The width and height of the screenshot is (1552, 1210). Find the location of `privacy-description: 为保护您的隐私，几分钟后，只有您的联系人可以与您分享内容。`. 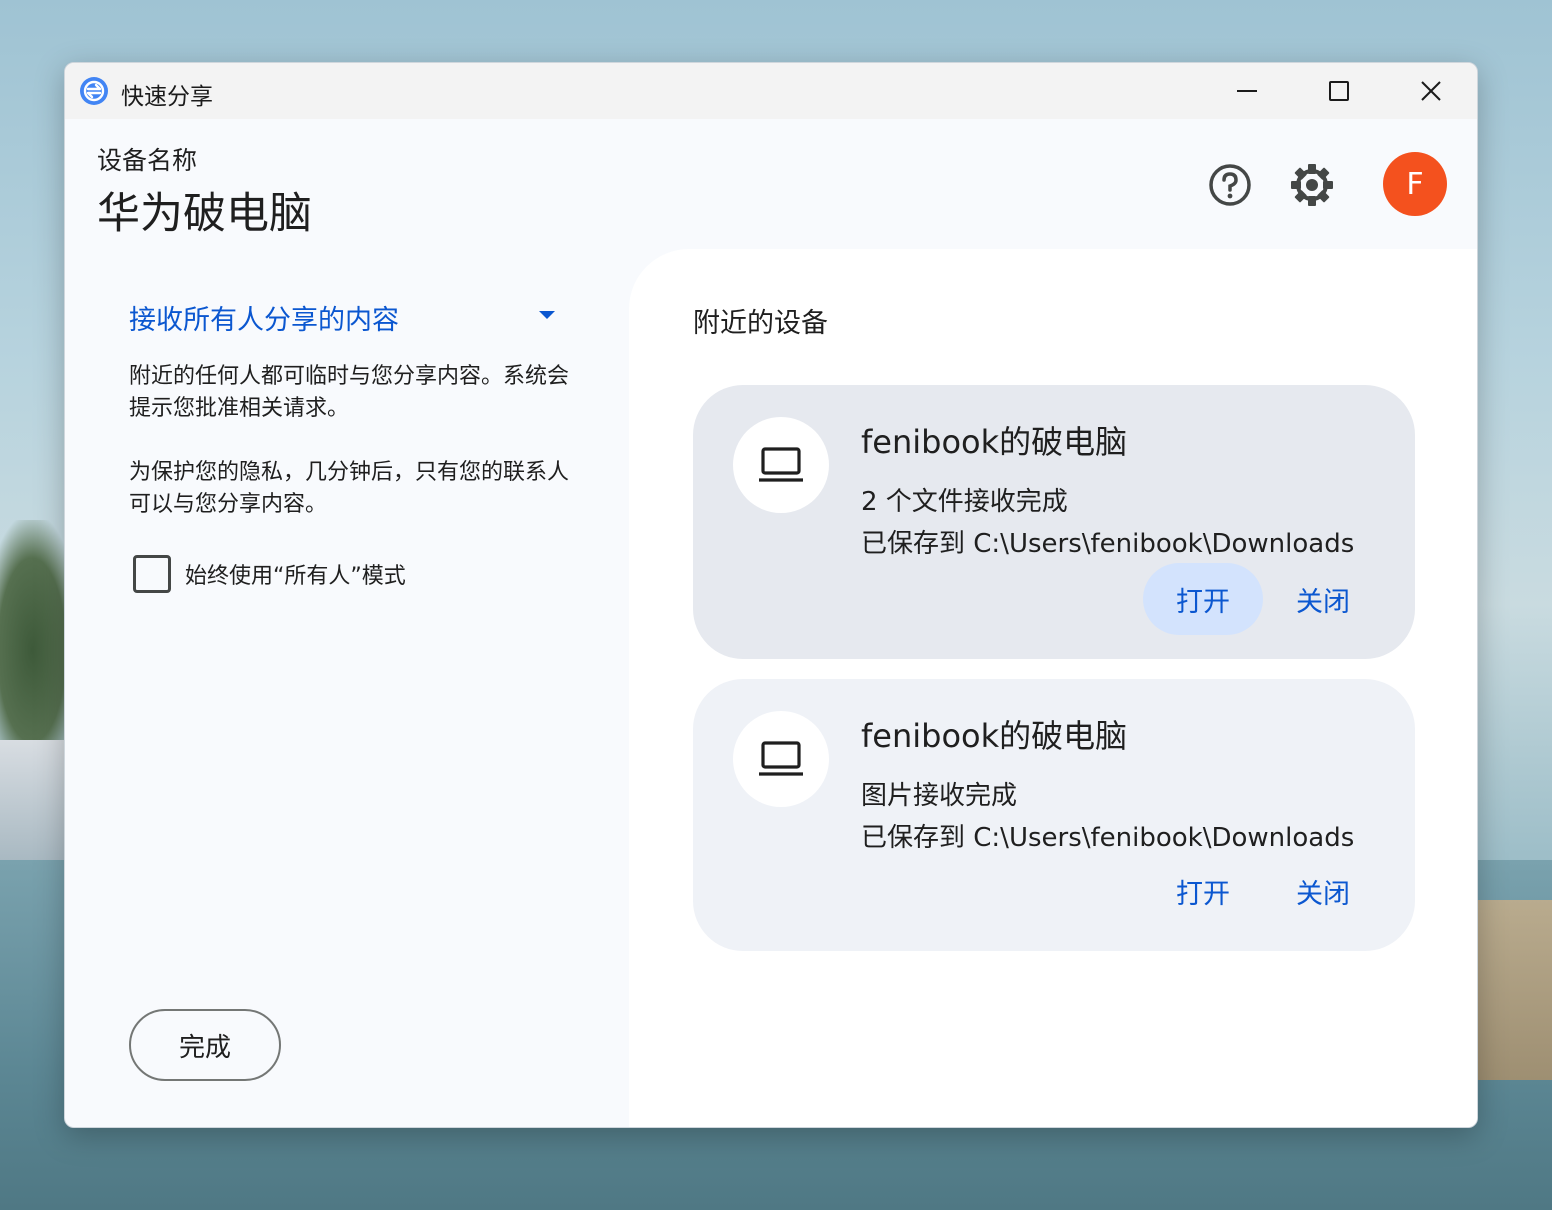

privacy-description: 为保护您的隐私，几分钟后，只有您的联系人可以与您分享内容。 is located at coordinates (349, 488).